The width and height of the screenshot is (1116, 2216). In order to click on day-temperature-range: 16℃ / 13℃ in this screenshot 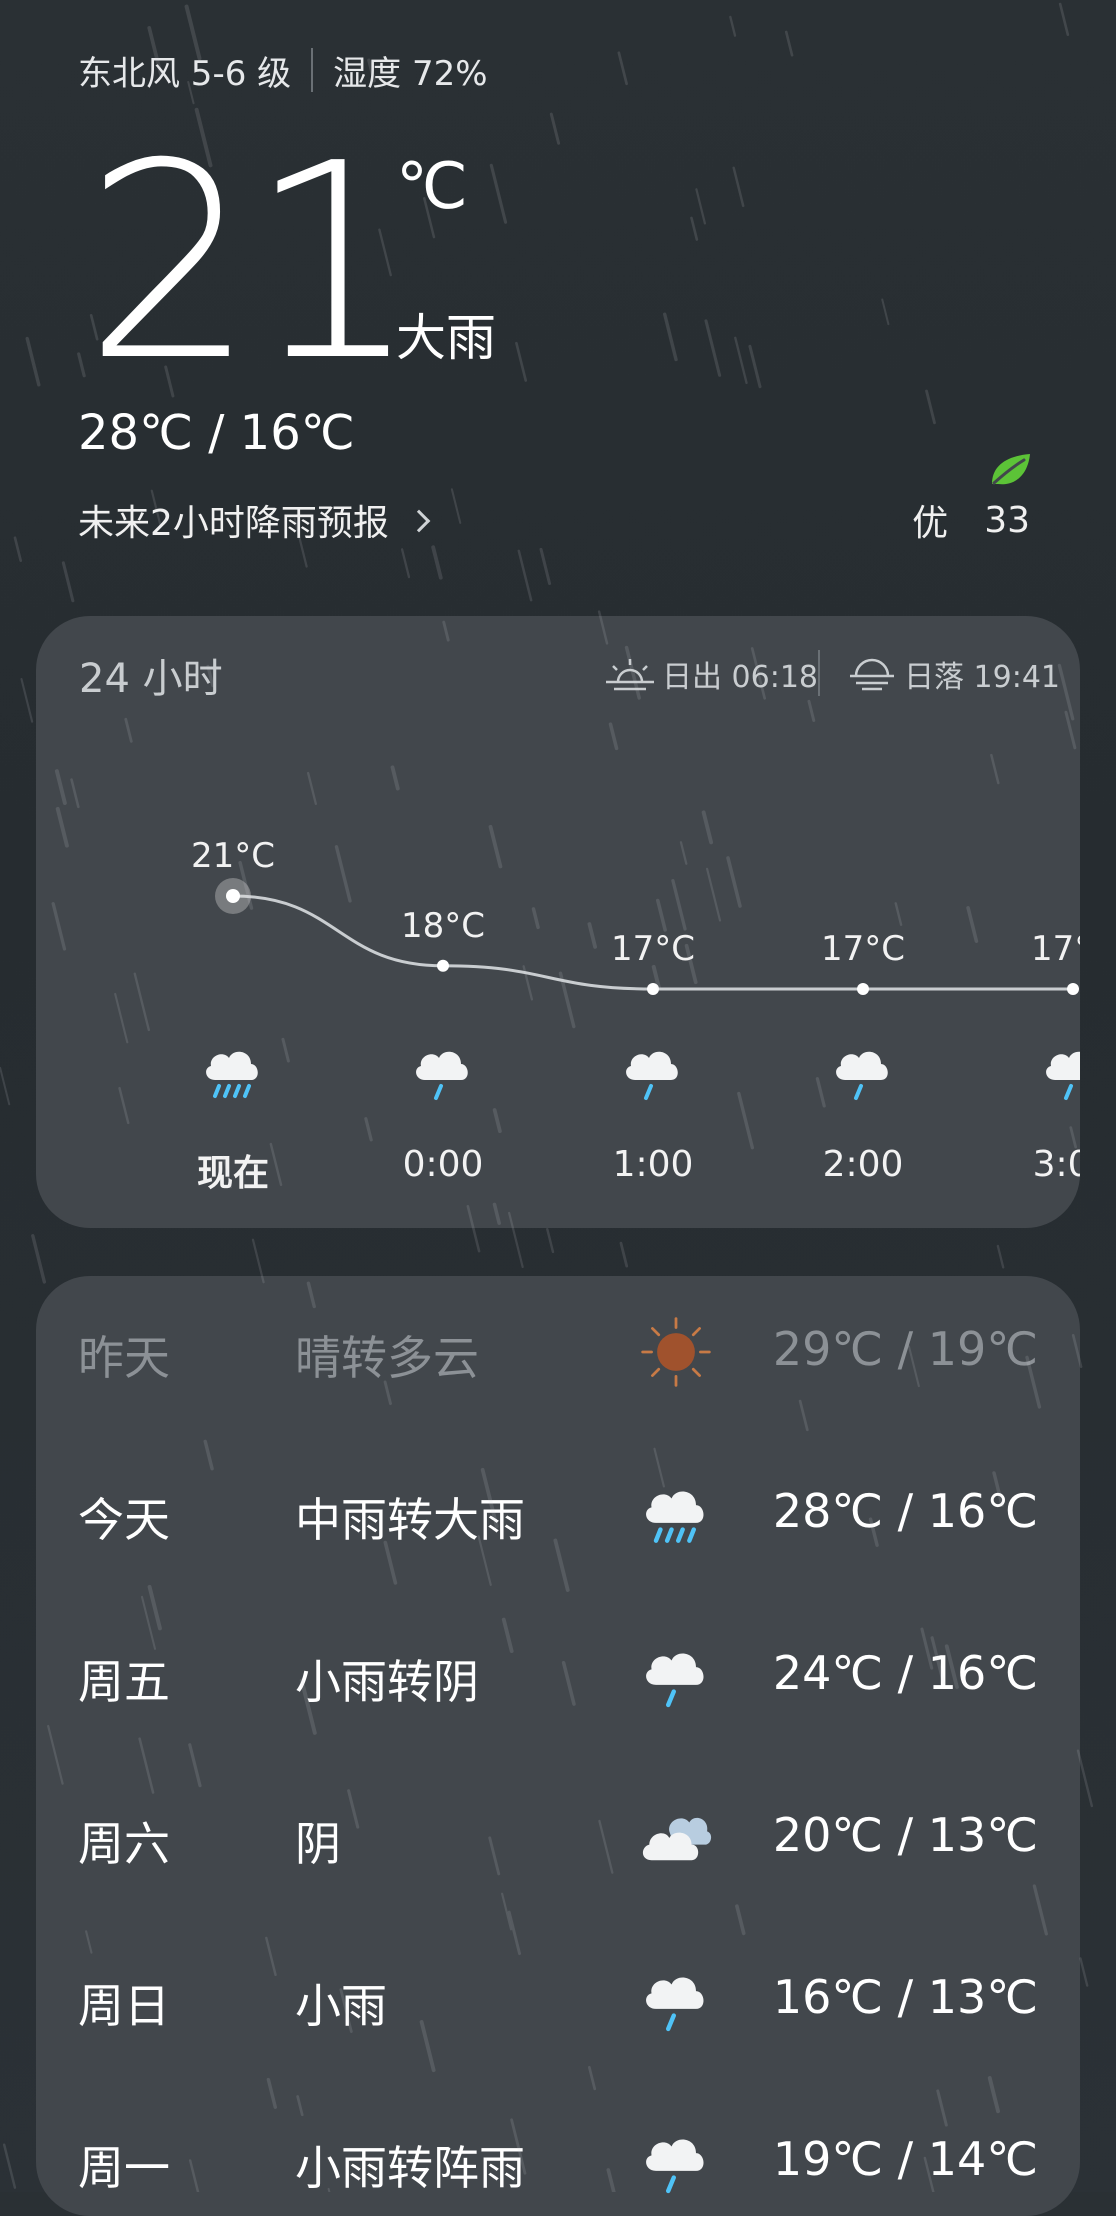, I will do `click(905, 1997)`.